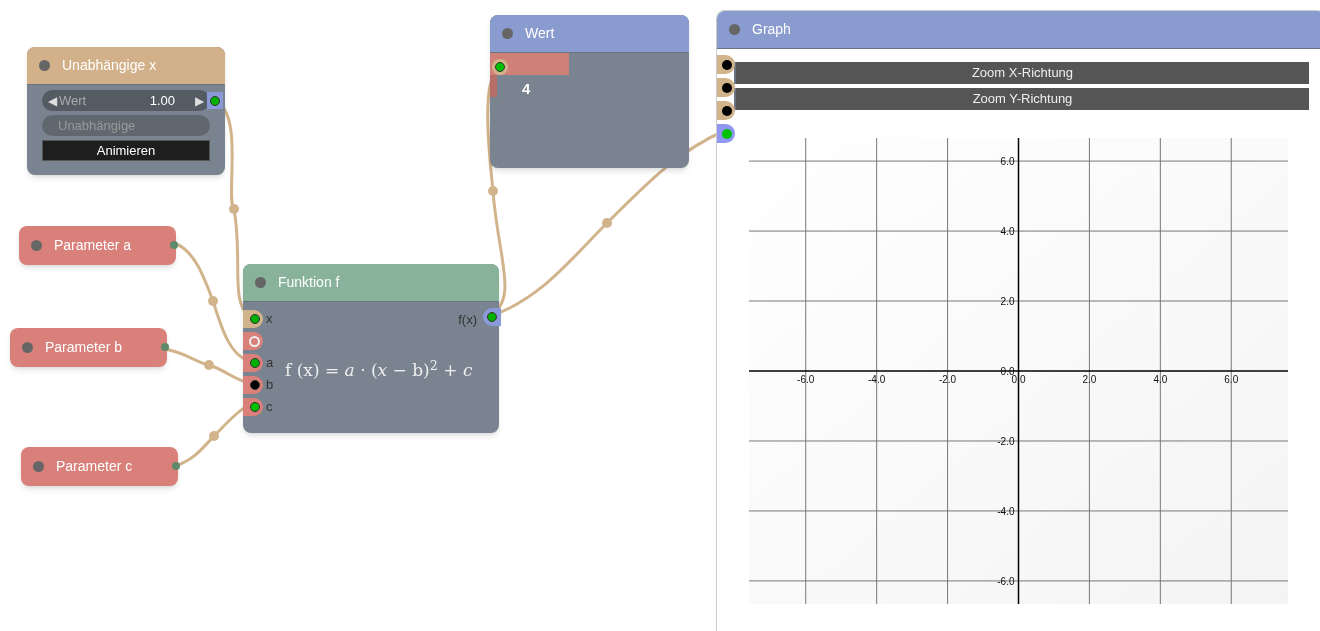 The image size is (1320, 631). I want to click on increment-button: ▶, so click(199, 100).